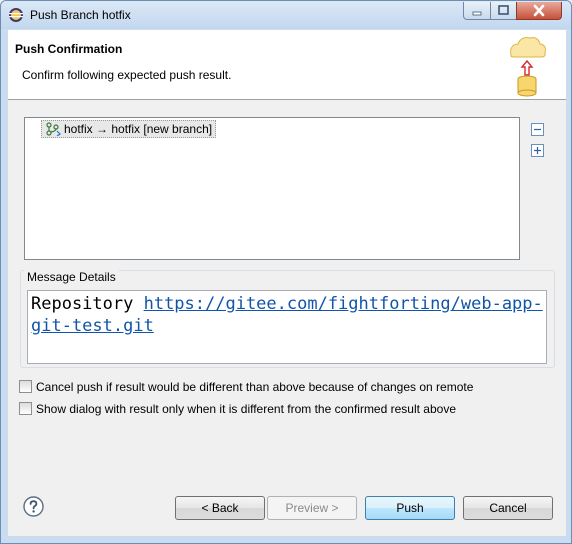 This screenshot has height=544, width=572. I want to click on window-title: Push Branch hotfix, so click(80, 15).